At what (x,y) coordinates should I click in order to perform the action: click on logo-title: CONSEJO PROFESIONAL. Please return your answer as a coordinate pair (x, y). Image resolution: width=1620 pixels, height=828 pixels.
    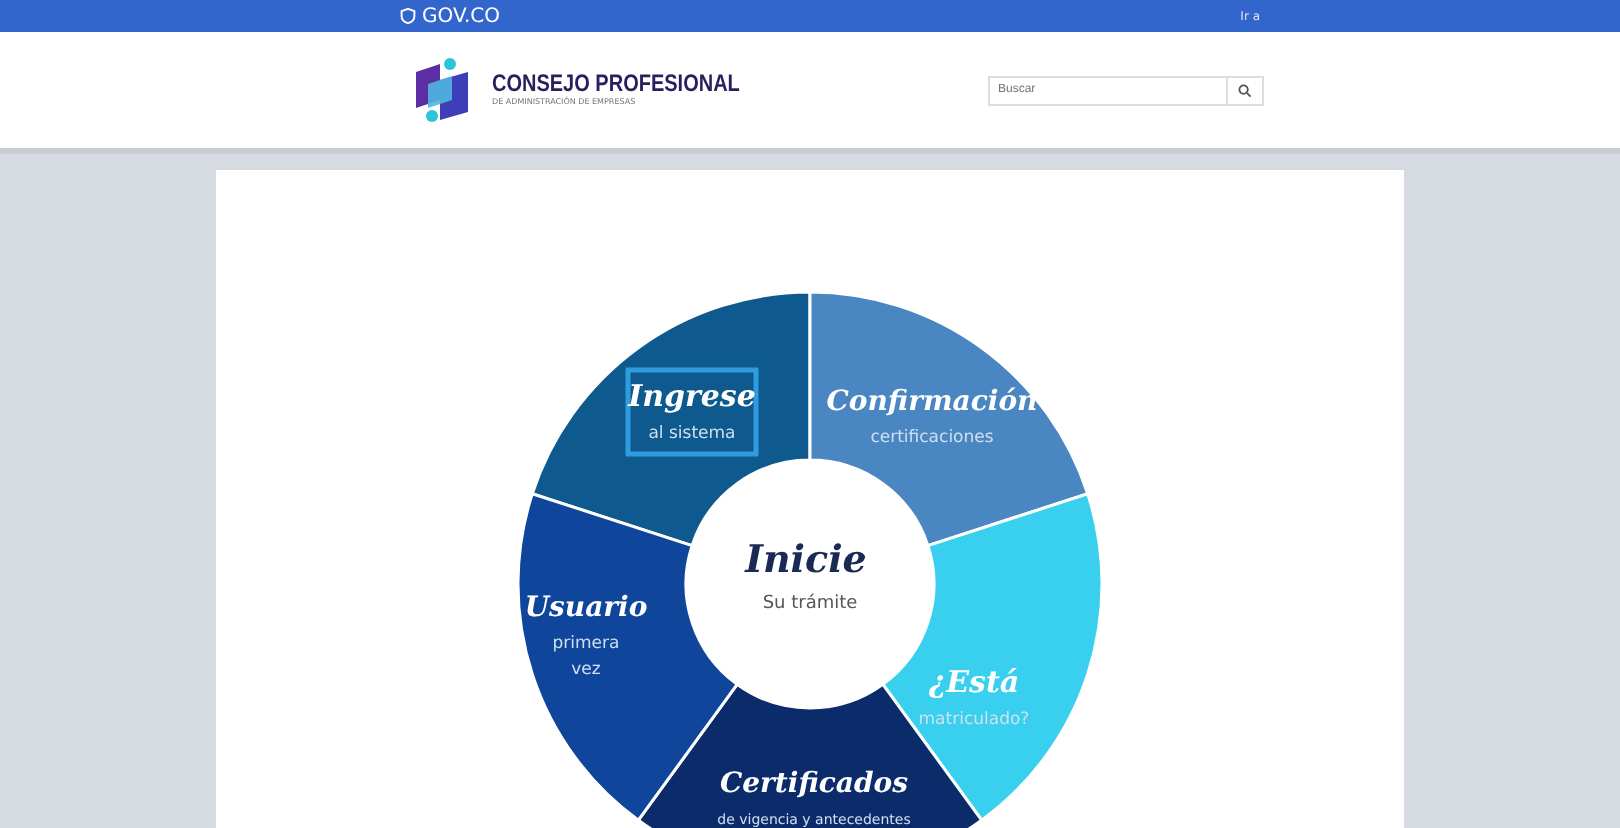
    Looking at the image, I should click on (616, 85).